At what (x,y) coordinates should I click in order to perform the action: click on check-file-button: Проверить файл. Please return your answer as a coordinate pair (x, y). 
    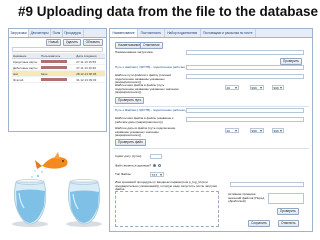
    Looking at the image, I should click on (130, 143).